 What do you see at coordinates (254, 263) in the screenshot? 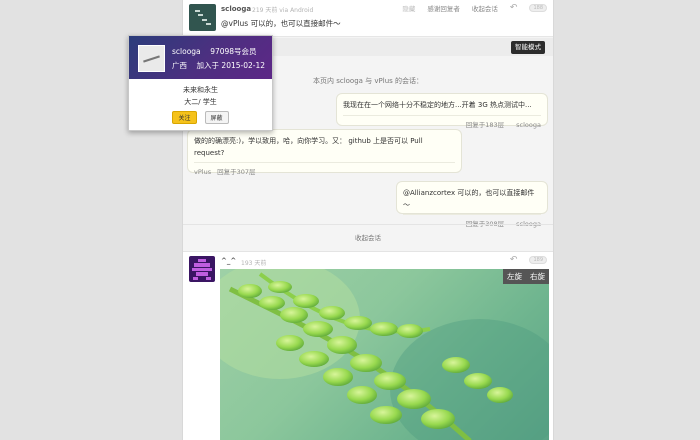
I see `reply-meta: 193 天前` at bounding box center [254, 263].